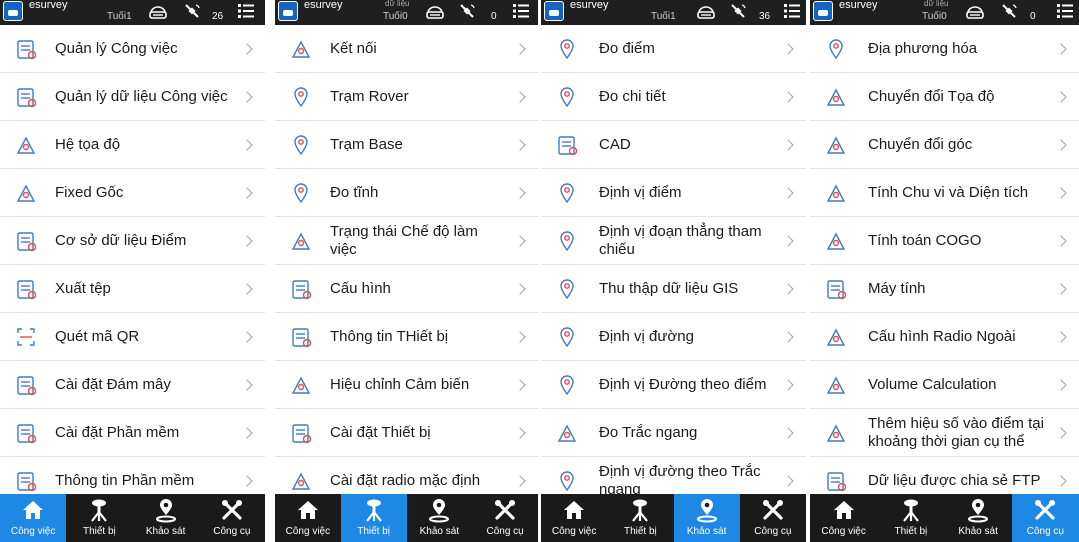  What do you see at coordinates (944, 145) in the screenshot?
I see `list-item: Chuyển đổi góc` at bounding box center [944, 145].